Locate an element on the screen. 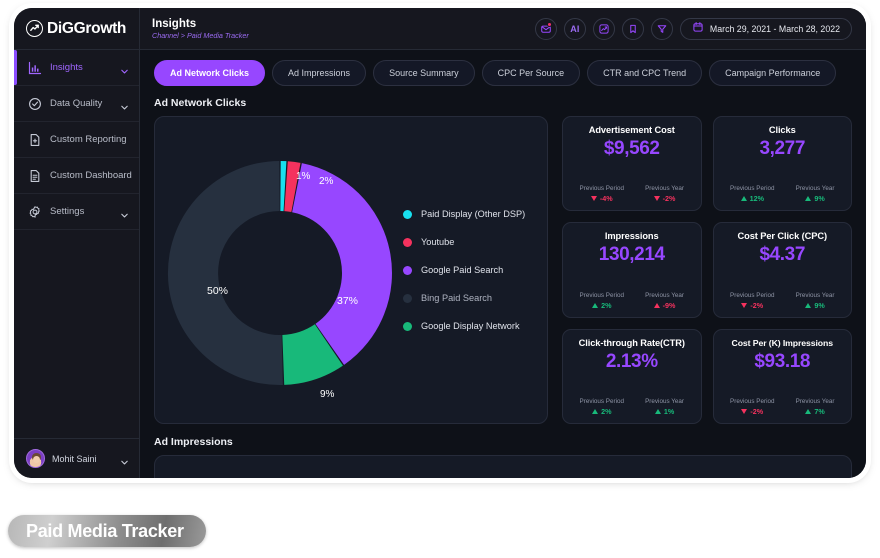 This screenshot has height=558, width=880. tab-ctr-and-cpc-trend: CTR and CPC Trend is located at coordinates (645, 73).